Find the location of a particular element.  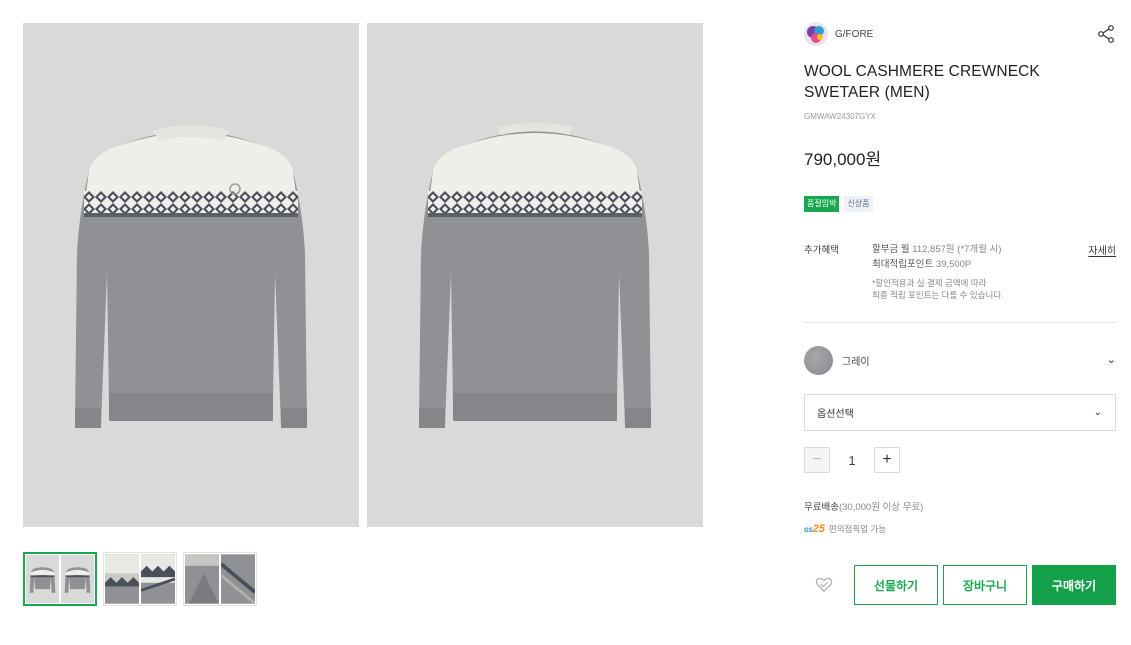

action-buttons: 선물하기 장바구니 구매하기 is located at coordinates (960, 585).